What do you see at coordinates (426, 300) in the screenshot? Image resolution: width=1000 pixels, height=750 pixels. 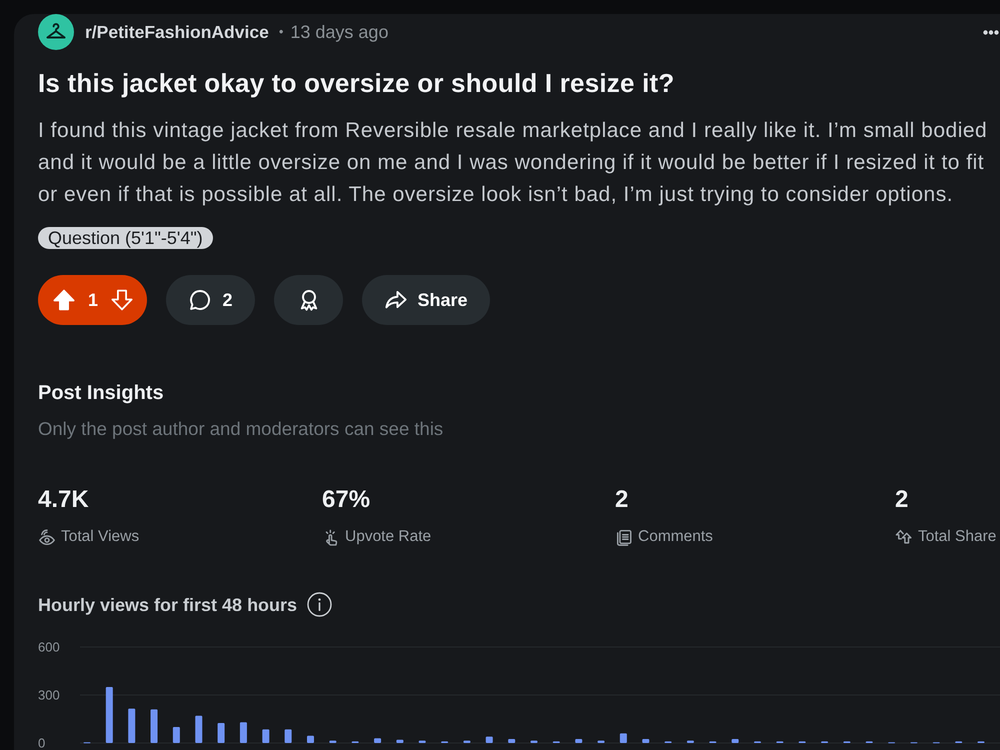 I see `share-button: Share` at bounding box center [426, 300].